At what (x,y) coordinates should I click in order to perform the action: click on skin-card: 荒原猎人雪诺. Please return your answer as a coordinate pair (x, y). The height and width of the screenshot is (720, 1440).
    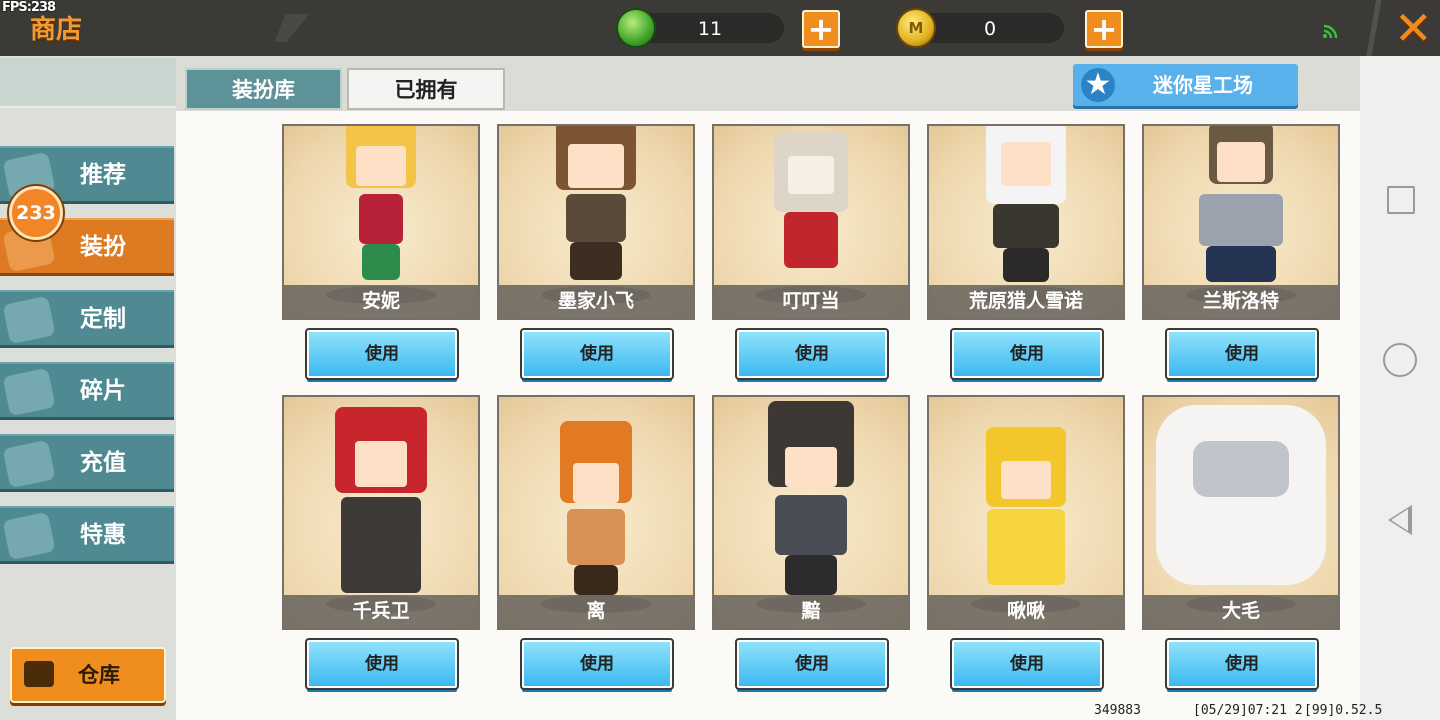
    Looking at the image, I should click on (1026, 222).